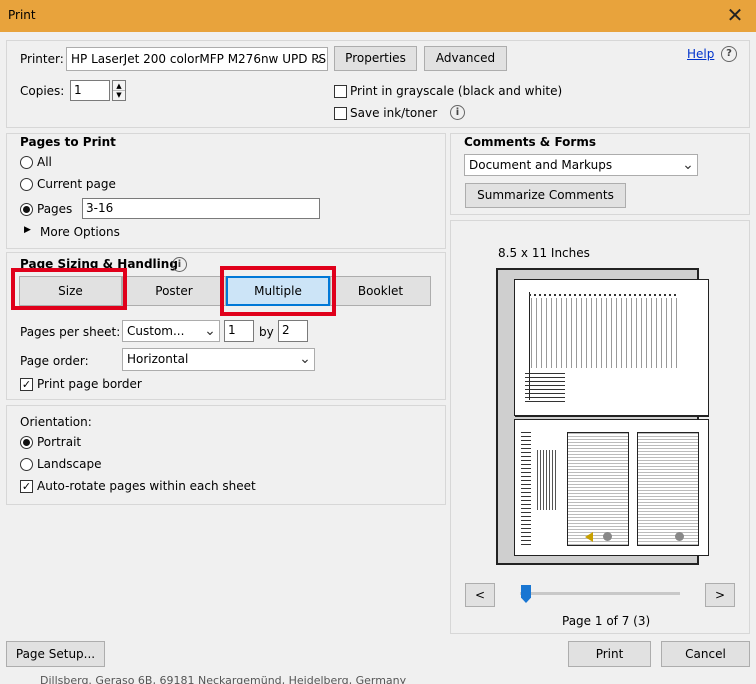 The width and height of the screenshot is (756, 684). Describe the element at coordinates (394, 113) in the screenshot. I see `save-ink-label: Save ink/toner` at that location.